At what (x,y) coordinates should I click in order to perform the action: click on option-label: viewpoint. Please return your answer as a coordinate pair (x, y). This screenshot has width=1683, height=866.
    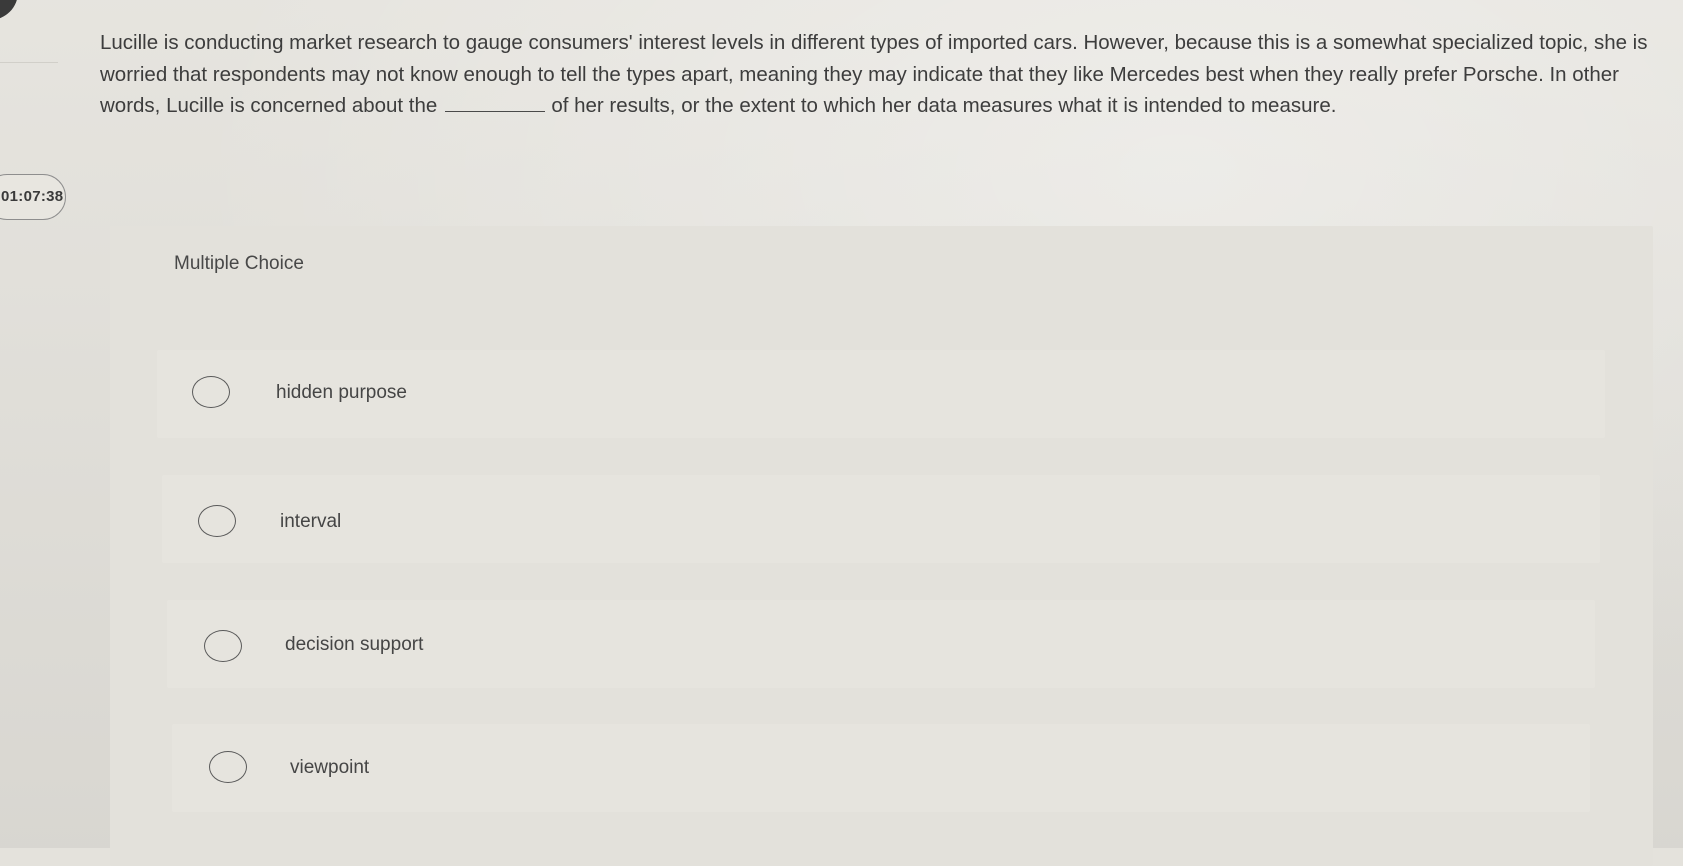
    Looking at the image, I should click on (330, 767).